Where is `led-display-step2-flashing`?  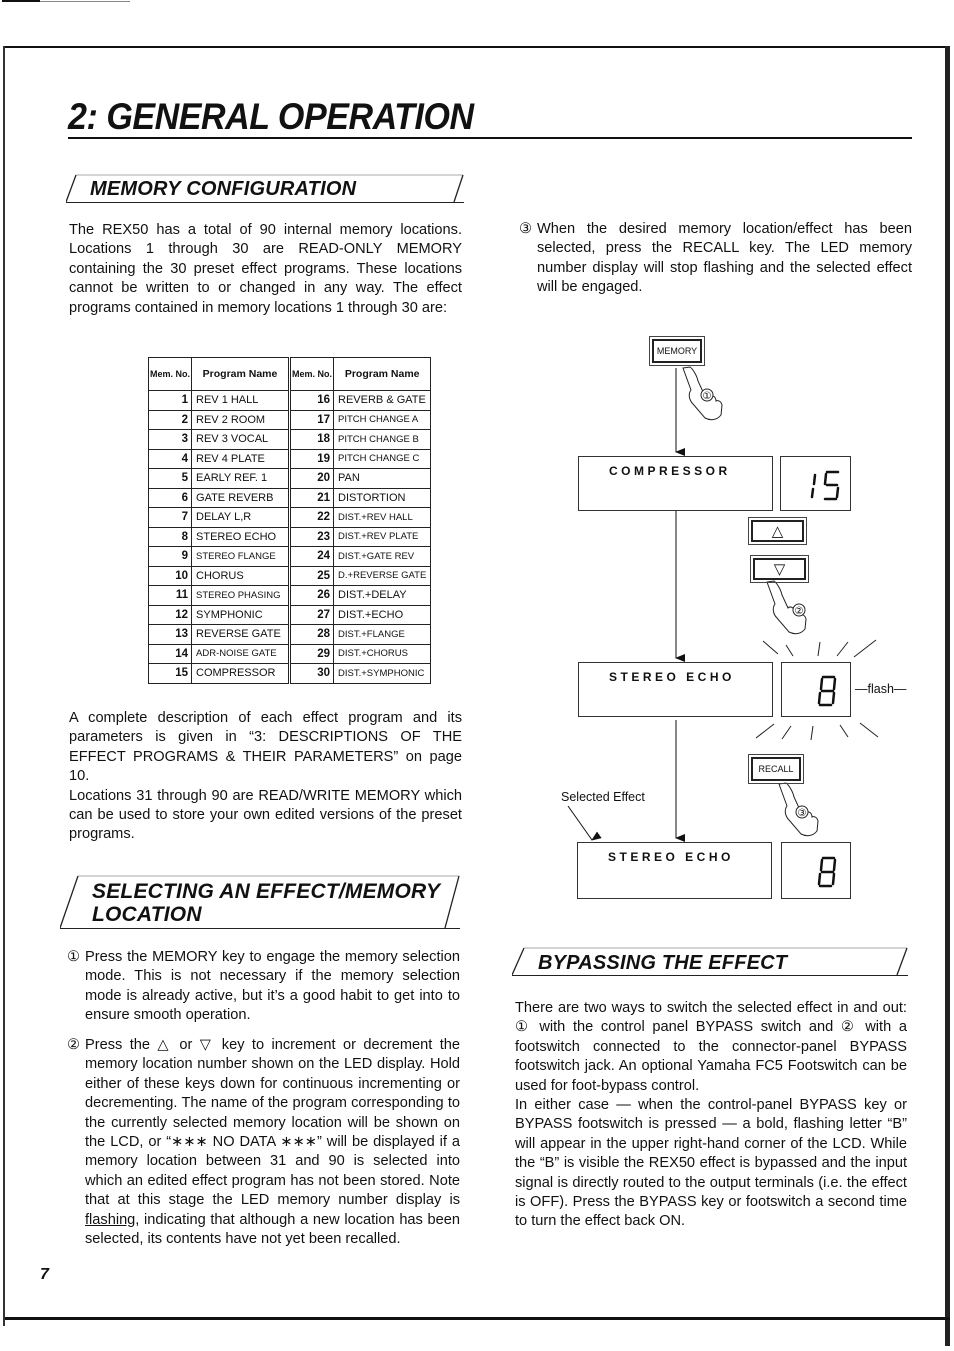 led-display-step2-flashing is located at coordinates (816, 689).